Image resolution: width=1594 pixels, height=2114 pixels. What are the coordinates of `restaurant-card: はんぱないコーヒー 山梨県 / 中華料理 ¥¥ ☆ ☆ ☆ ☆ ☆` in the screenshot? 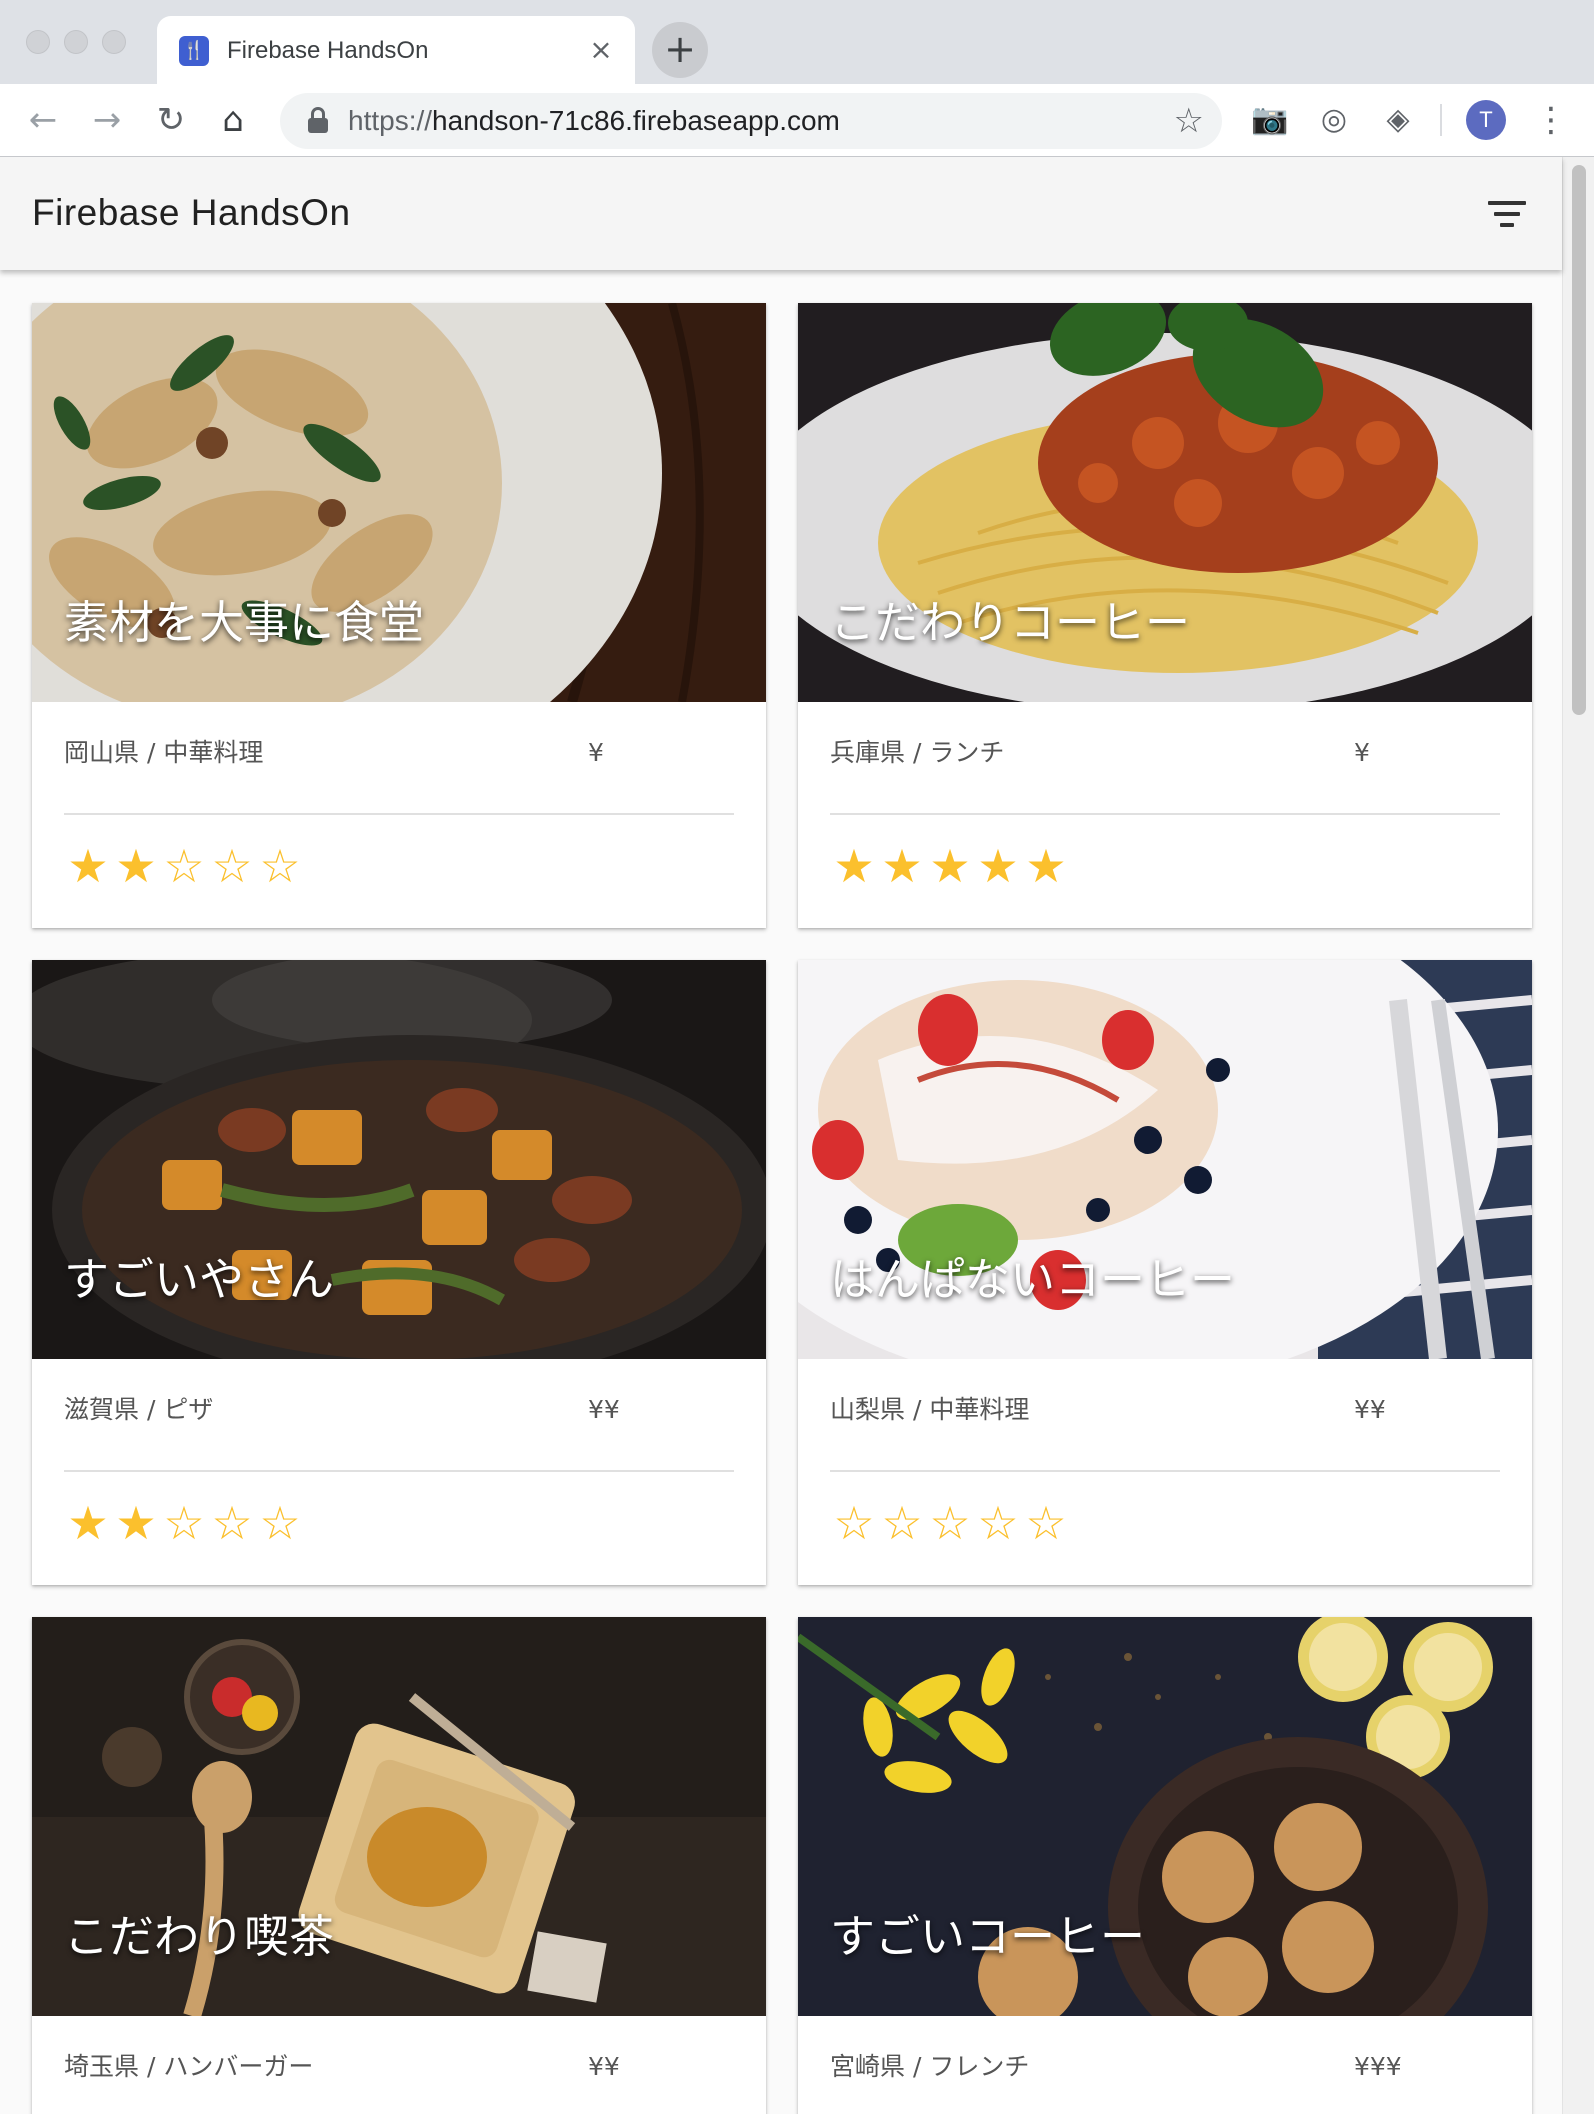 It's located at (1165, 1272).